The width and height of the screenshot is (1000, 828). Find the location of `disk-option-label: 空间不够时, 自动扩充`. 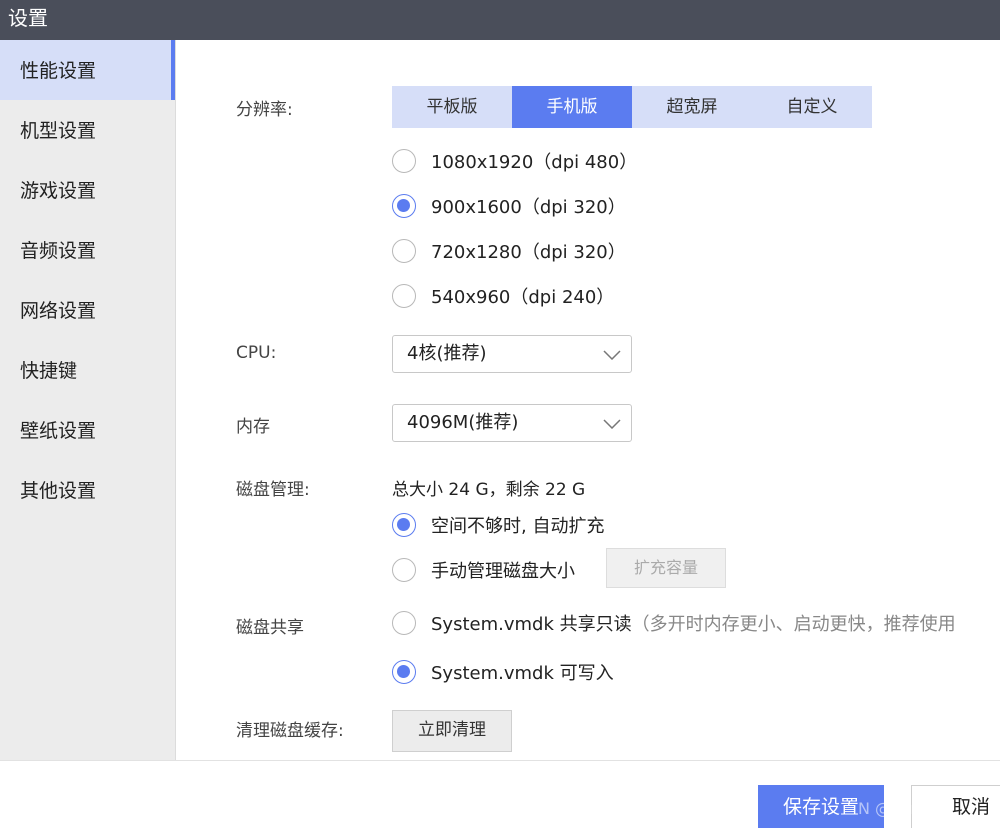

disk-option-label: 空间不够时, 自动扩充 is located at coordinates (518, 526).